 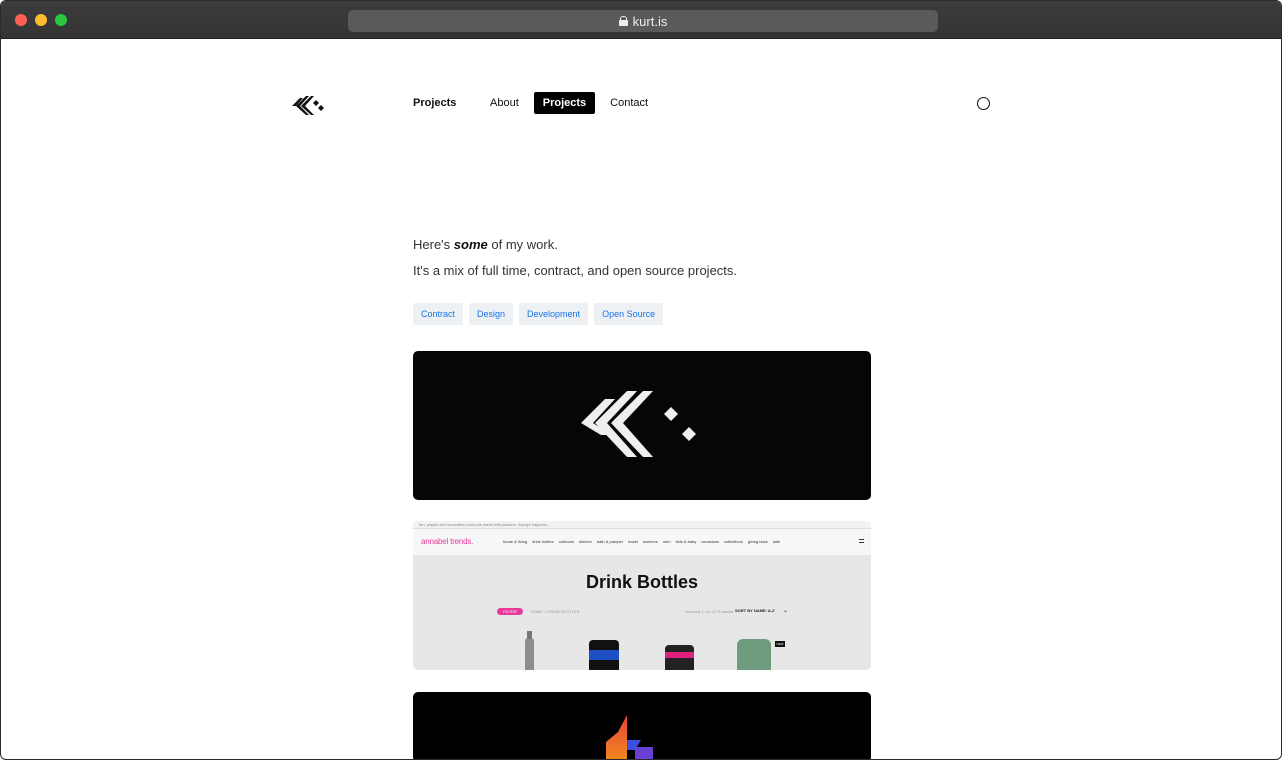 What do you see at coordinates (515, 541) in the screenshot?
I see `store-menu-item: home & living` at bounding box center [515, 541].